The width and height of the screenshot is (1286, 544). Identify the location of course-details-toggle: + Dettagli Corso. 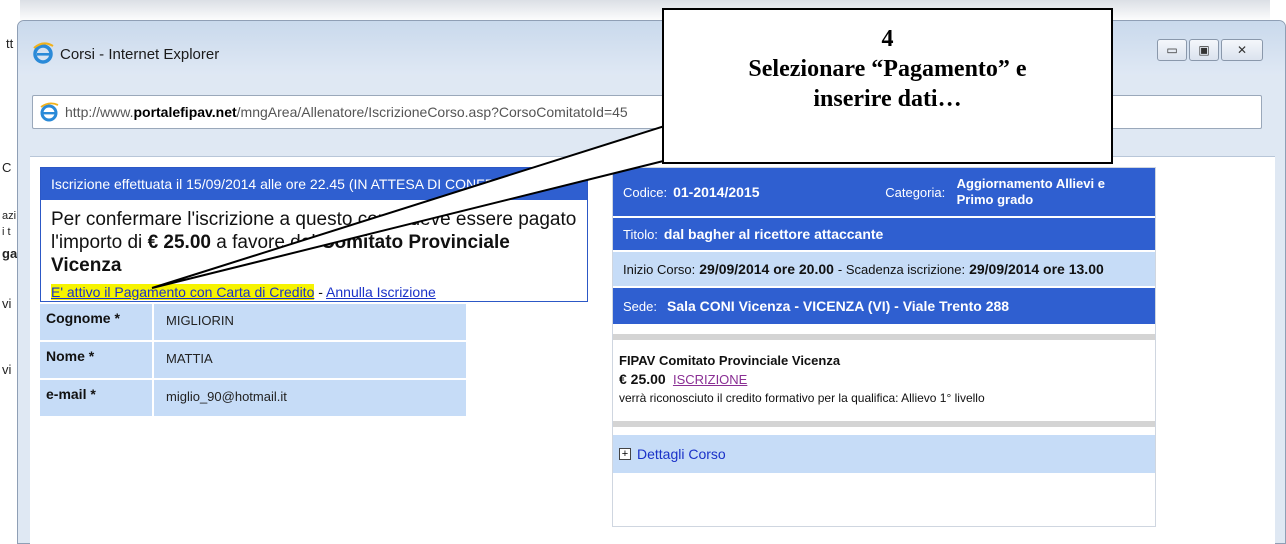
(884, 454).